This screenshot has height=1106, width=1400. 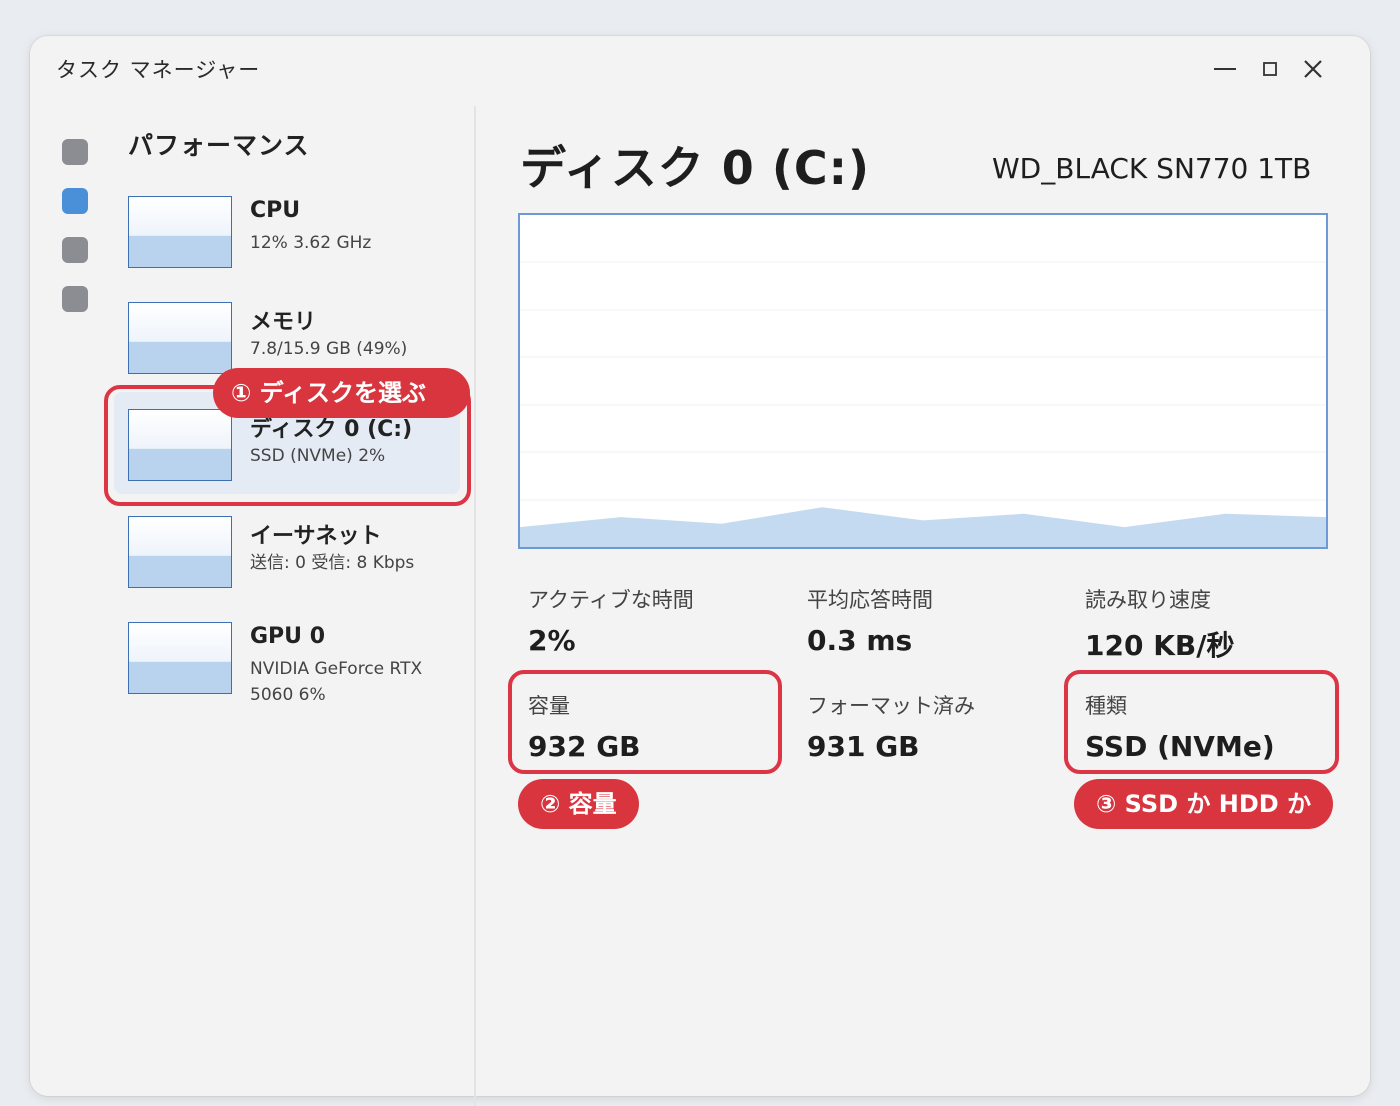 I want to click on graph-grid, so click(x=923, y=381).